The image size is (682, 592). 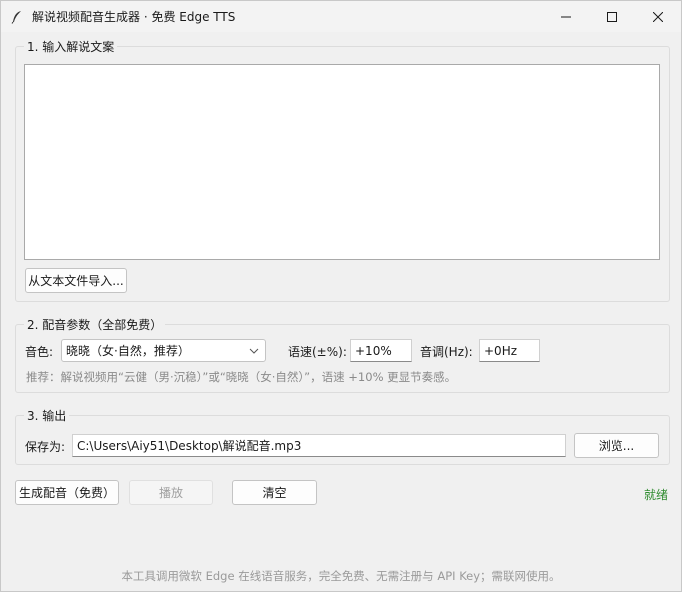 I want to click on close-icon, so click(x=658, y=16).